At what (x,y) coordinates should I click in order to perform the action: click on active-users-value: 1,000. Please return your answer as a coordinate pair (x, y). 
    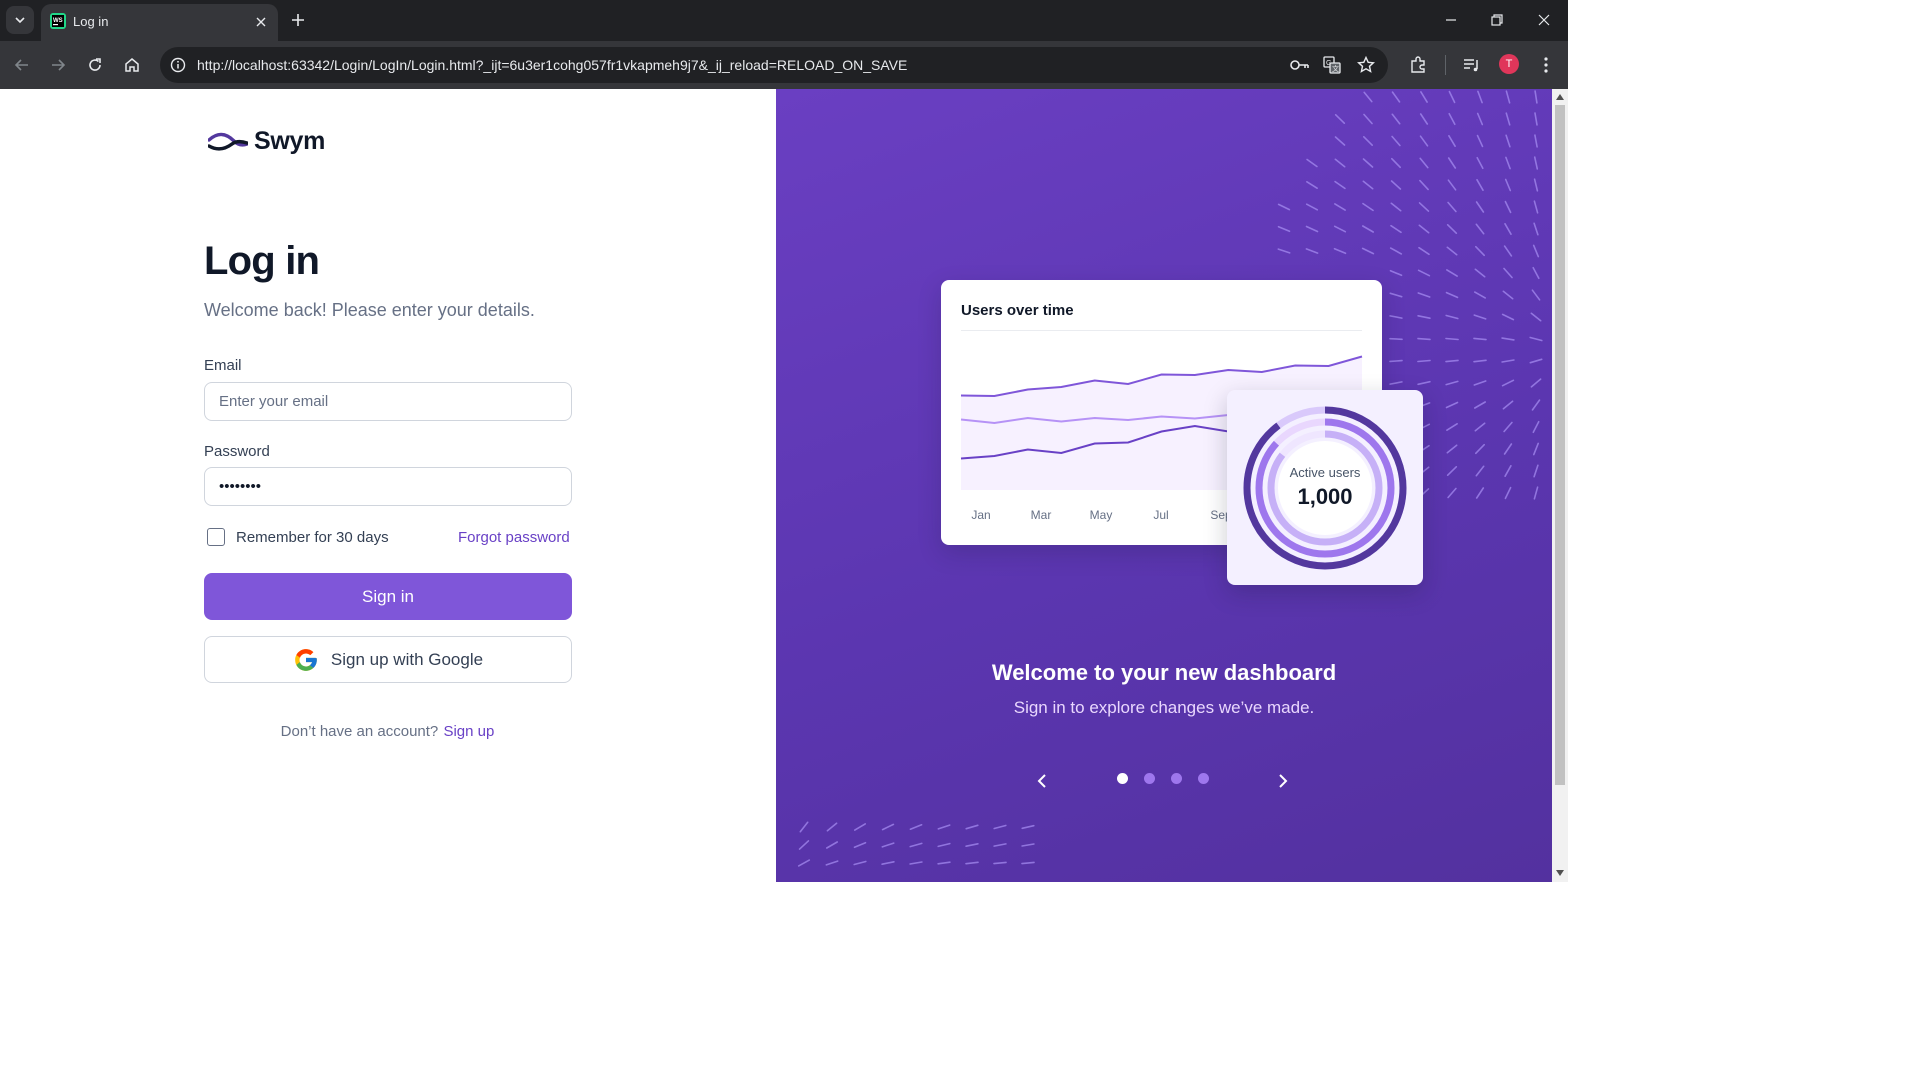
    Looking at the image, I should click on (1325, 496).